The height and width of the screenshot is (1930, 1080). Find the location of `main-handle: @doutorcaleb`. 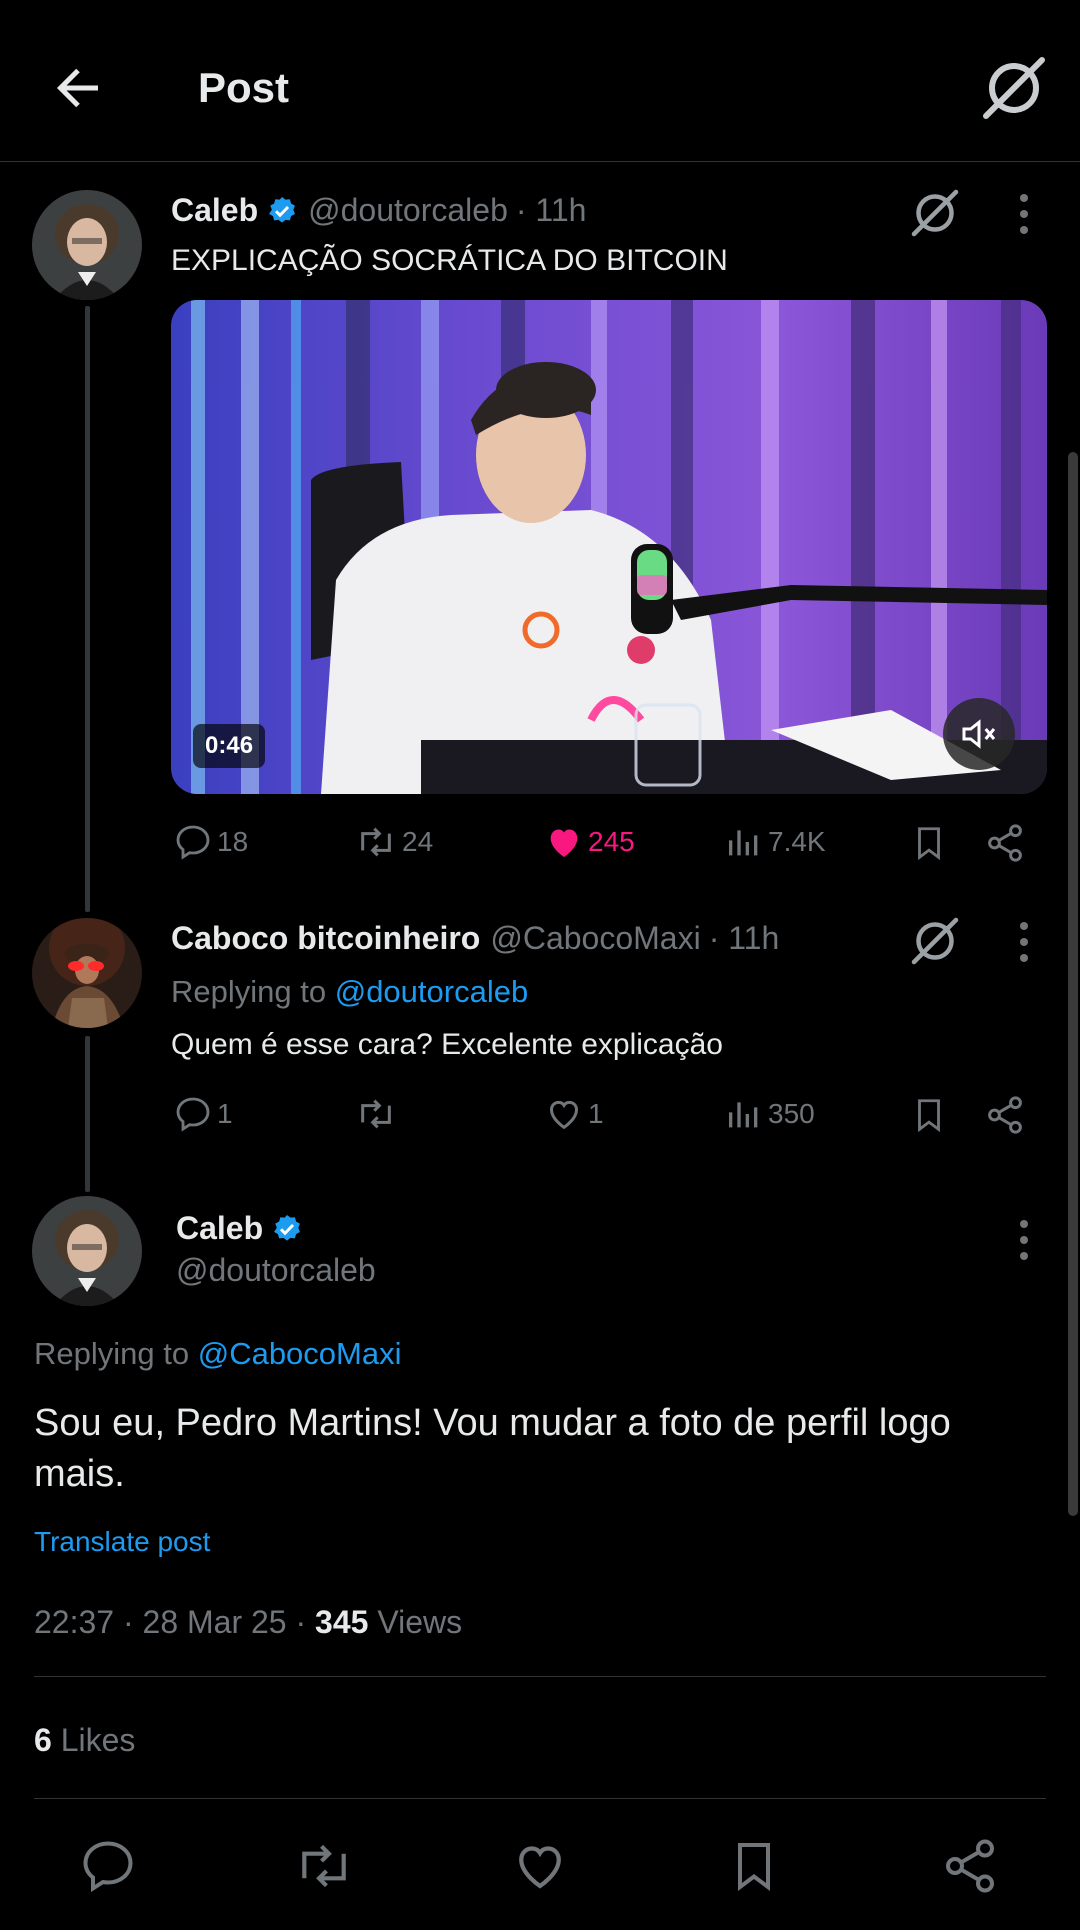

main-handle: @doutorcaleb is located at coordinates (276, 1270).